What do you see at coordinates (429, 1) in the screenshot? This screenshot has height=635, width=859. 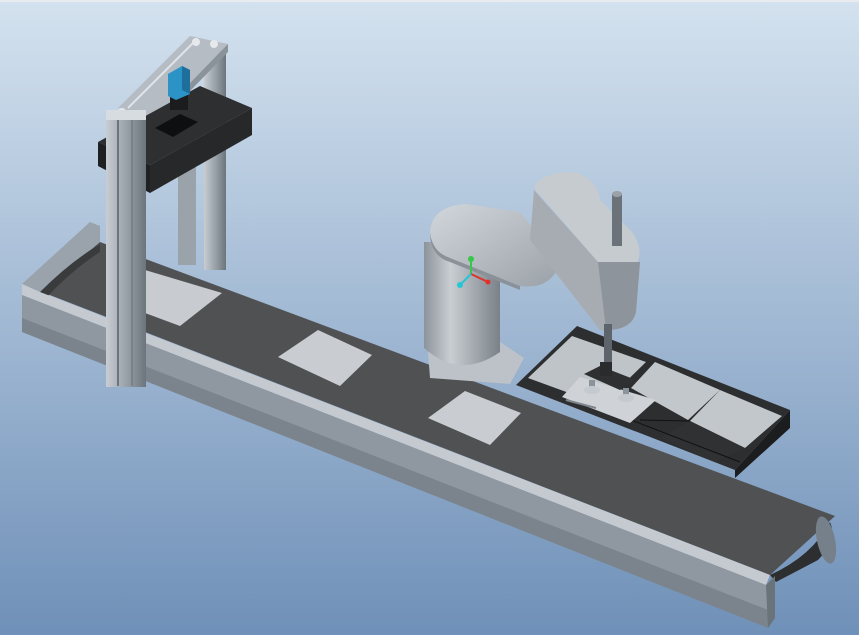 I see `viewport-top-border` at bounding box center [429, 1].